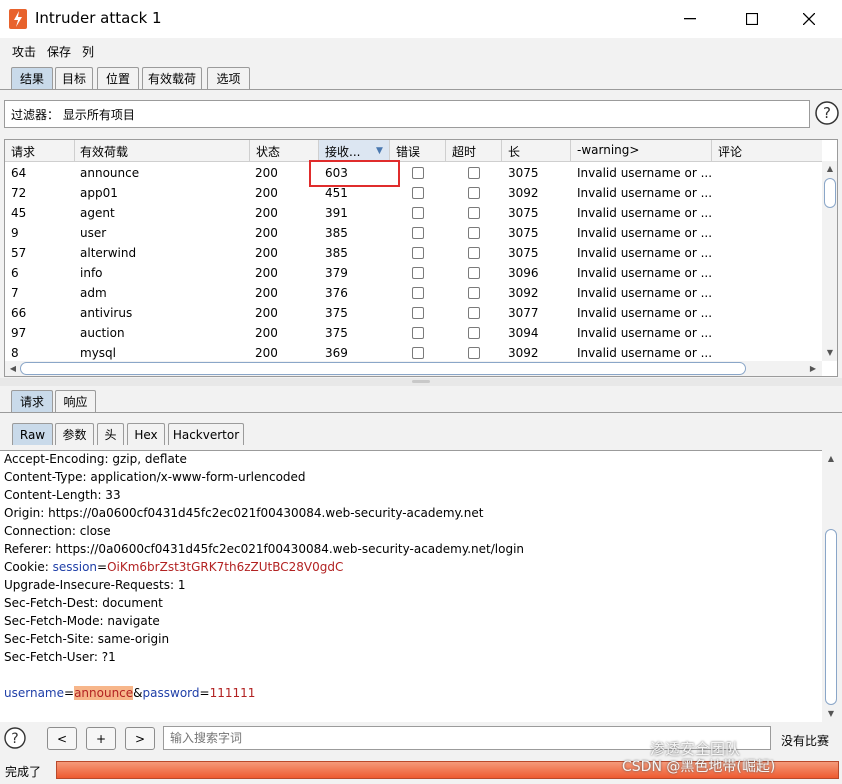 This screenshot has width=842, height=784. Describe the element at coordinates (74, 434) in the screenshot. I see `tab-params: 参数` at that location.